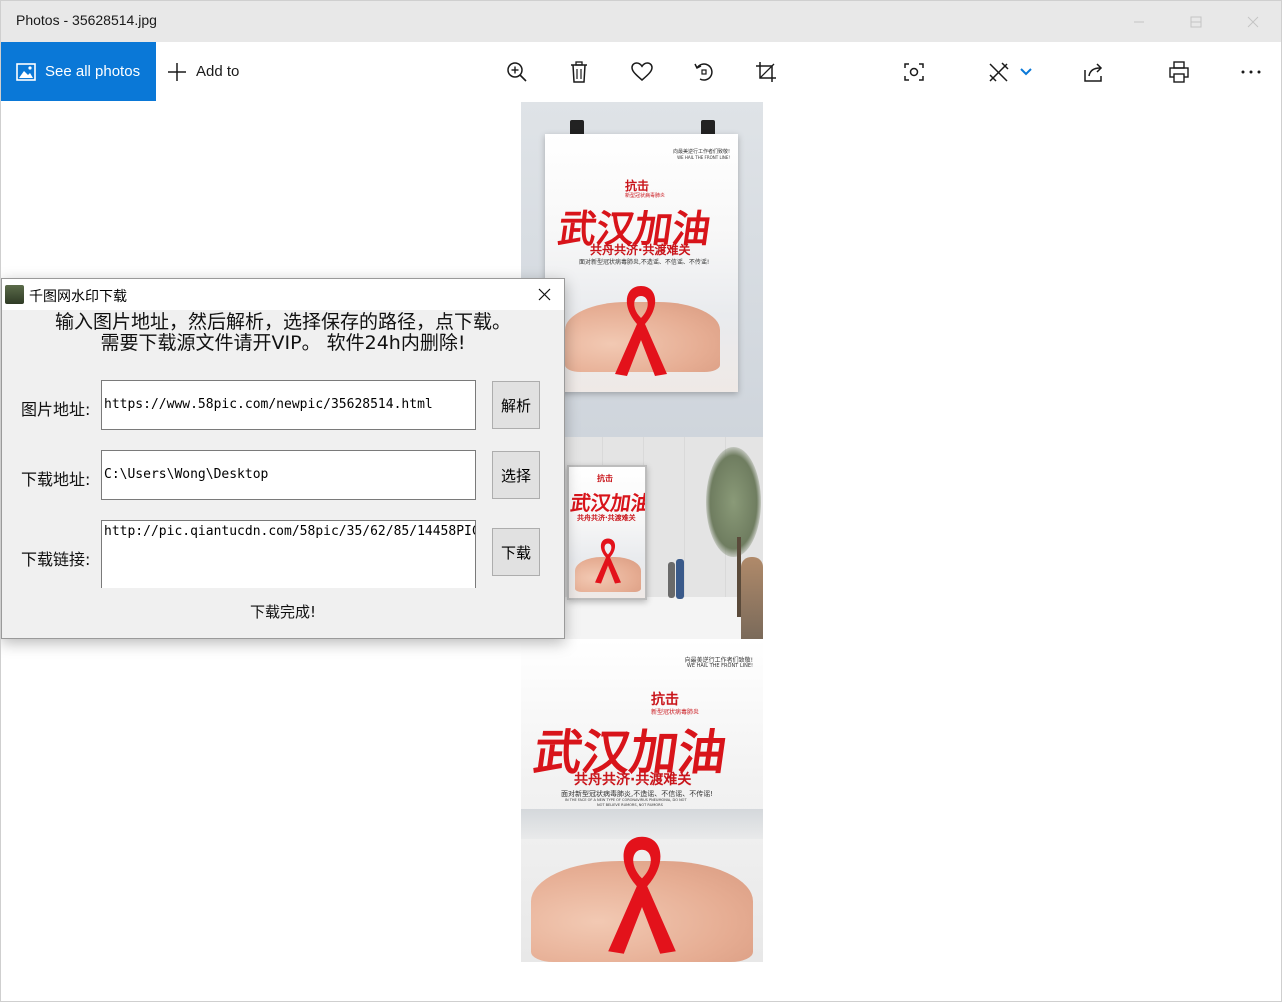 The height and width of the screenshot is (1002, 1282). I want to click on poster-subline: 共舟共济·共渡难关, so click(640, 250).